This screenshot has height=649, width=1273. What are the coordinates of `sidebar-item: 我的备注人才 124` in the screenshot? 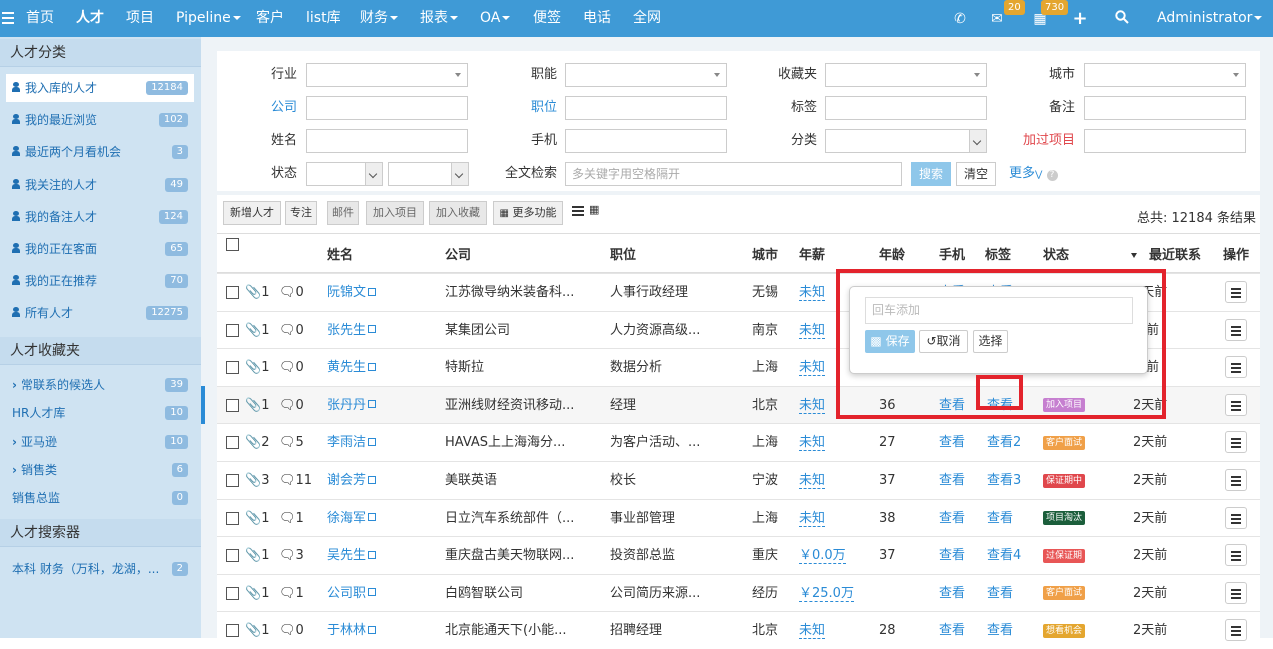 It's located at (100, 217).